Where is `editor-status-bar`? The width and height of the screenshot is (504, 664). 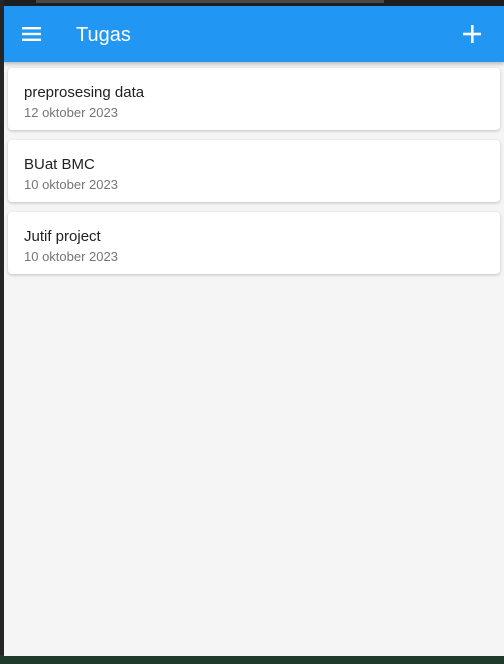
editor-status-bar is located at coordinates (252, 659).